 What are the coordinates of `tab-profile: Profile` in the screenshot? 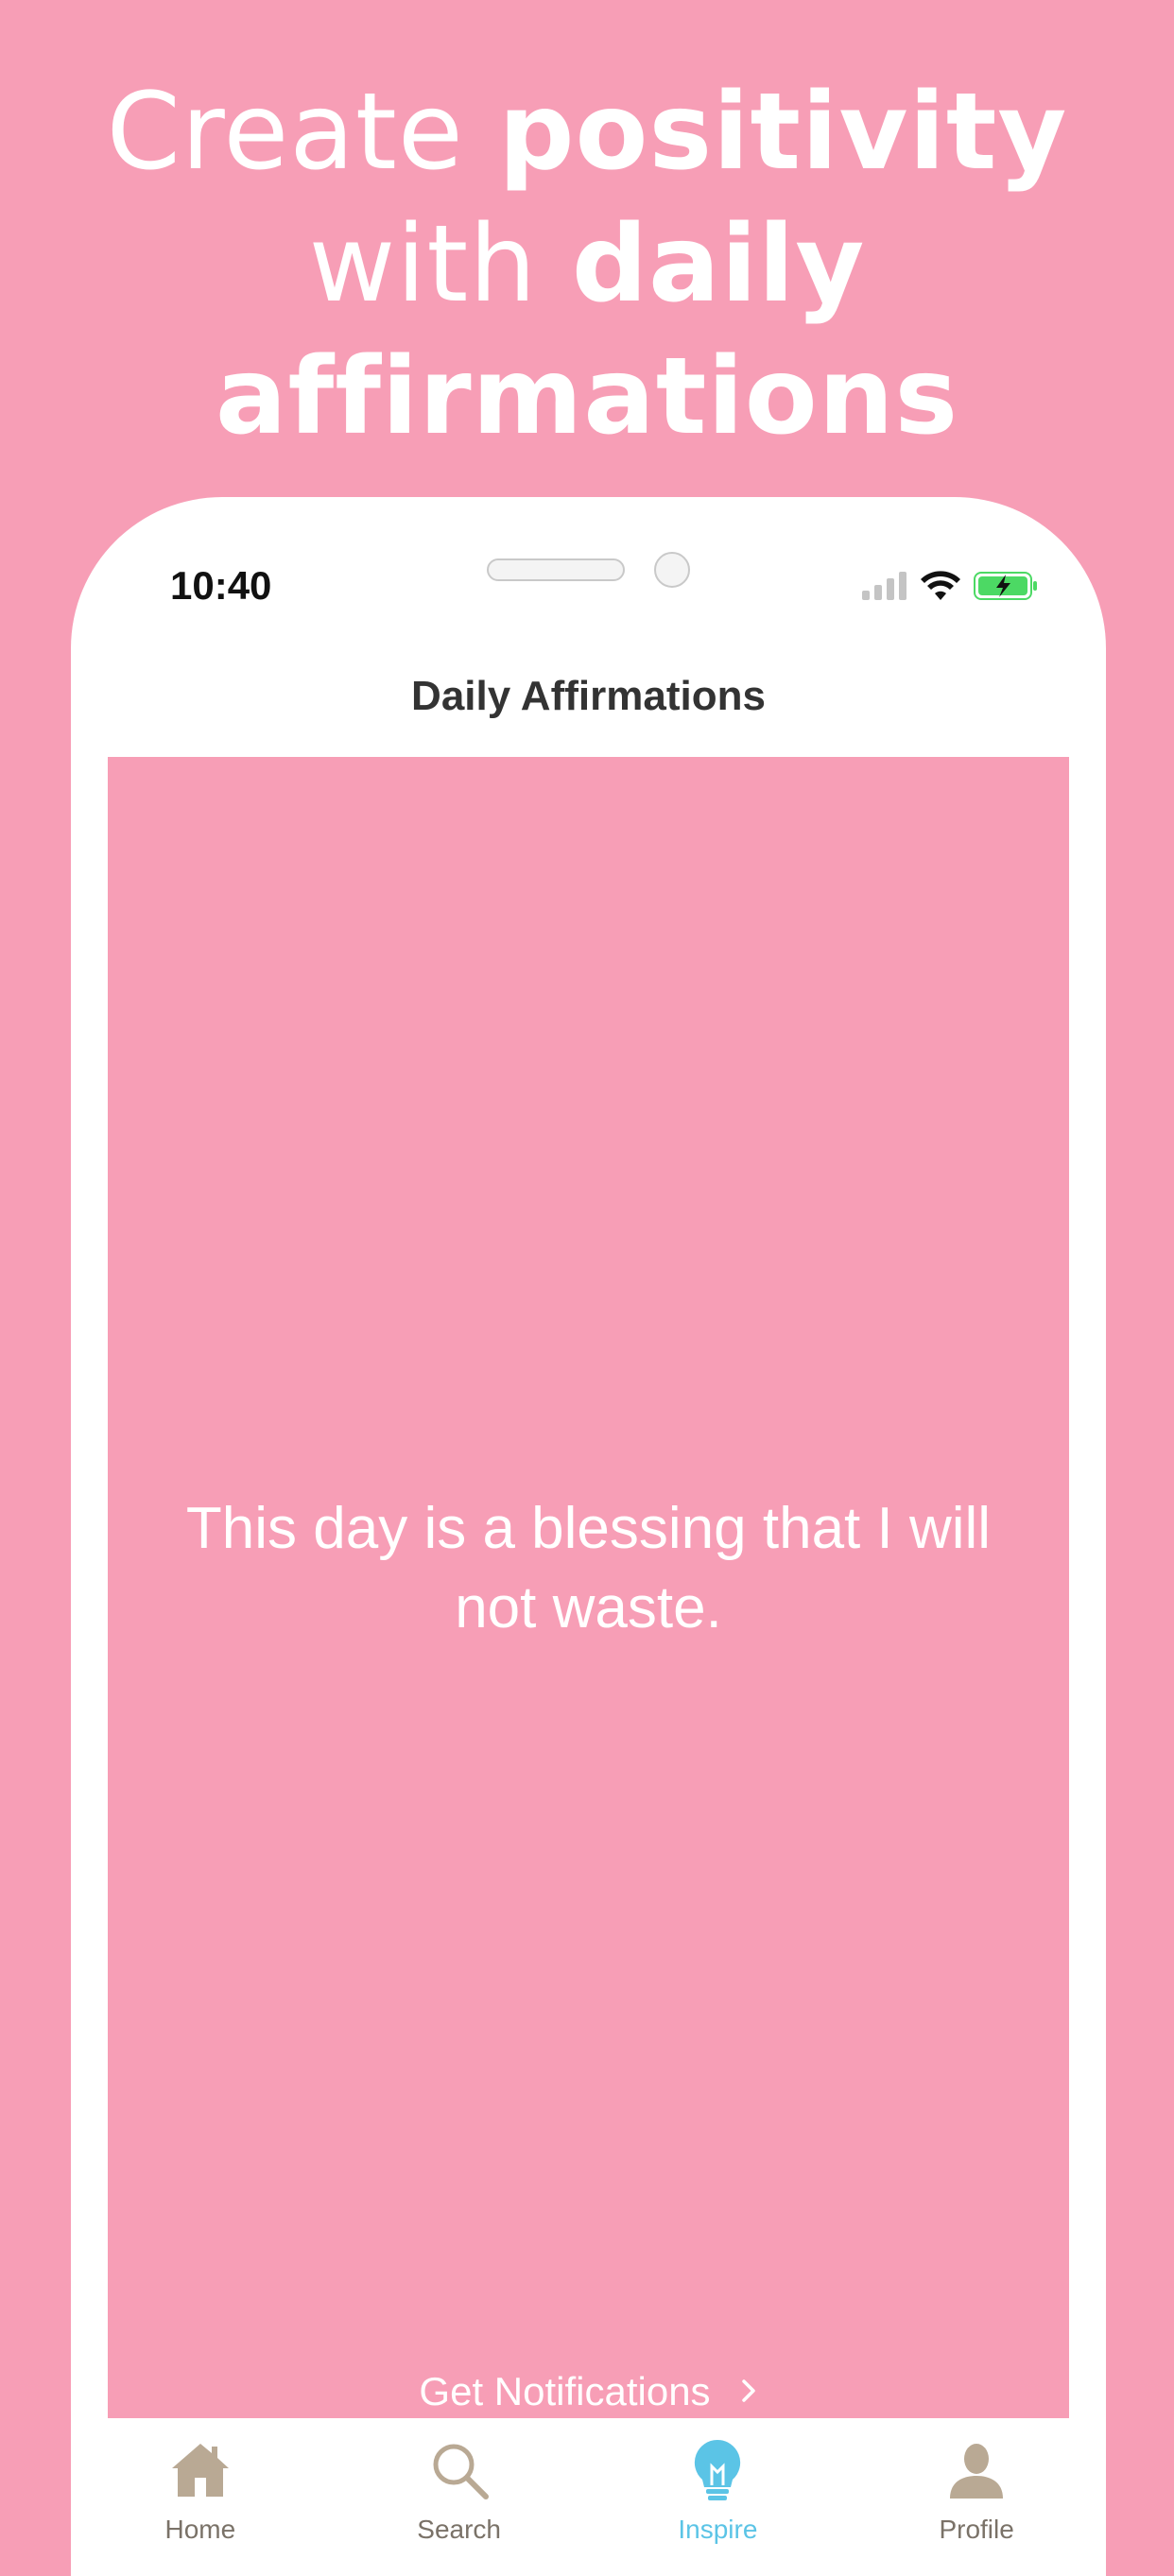 It's located at (977, 2484).